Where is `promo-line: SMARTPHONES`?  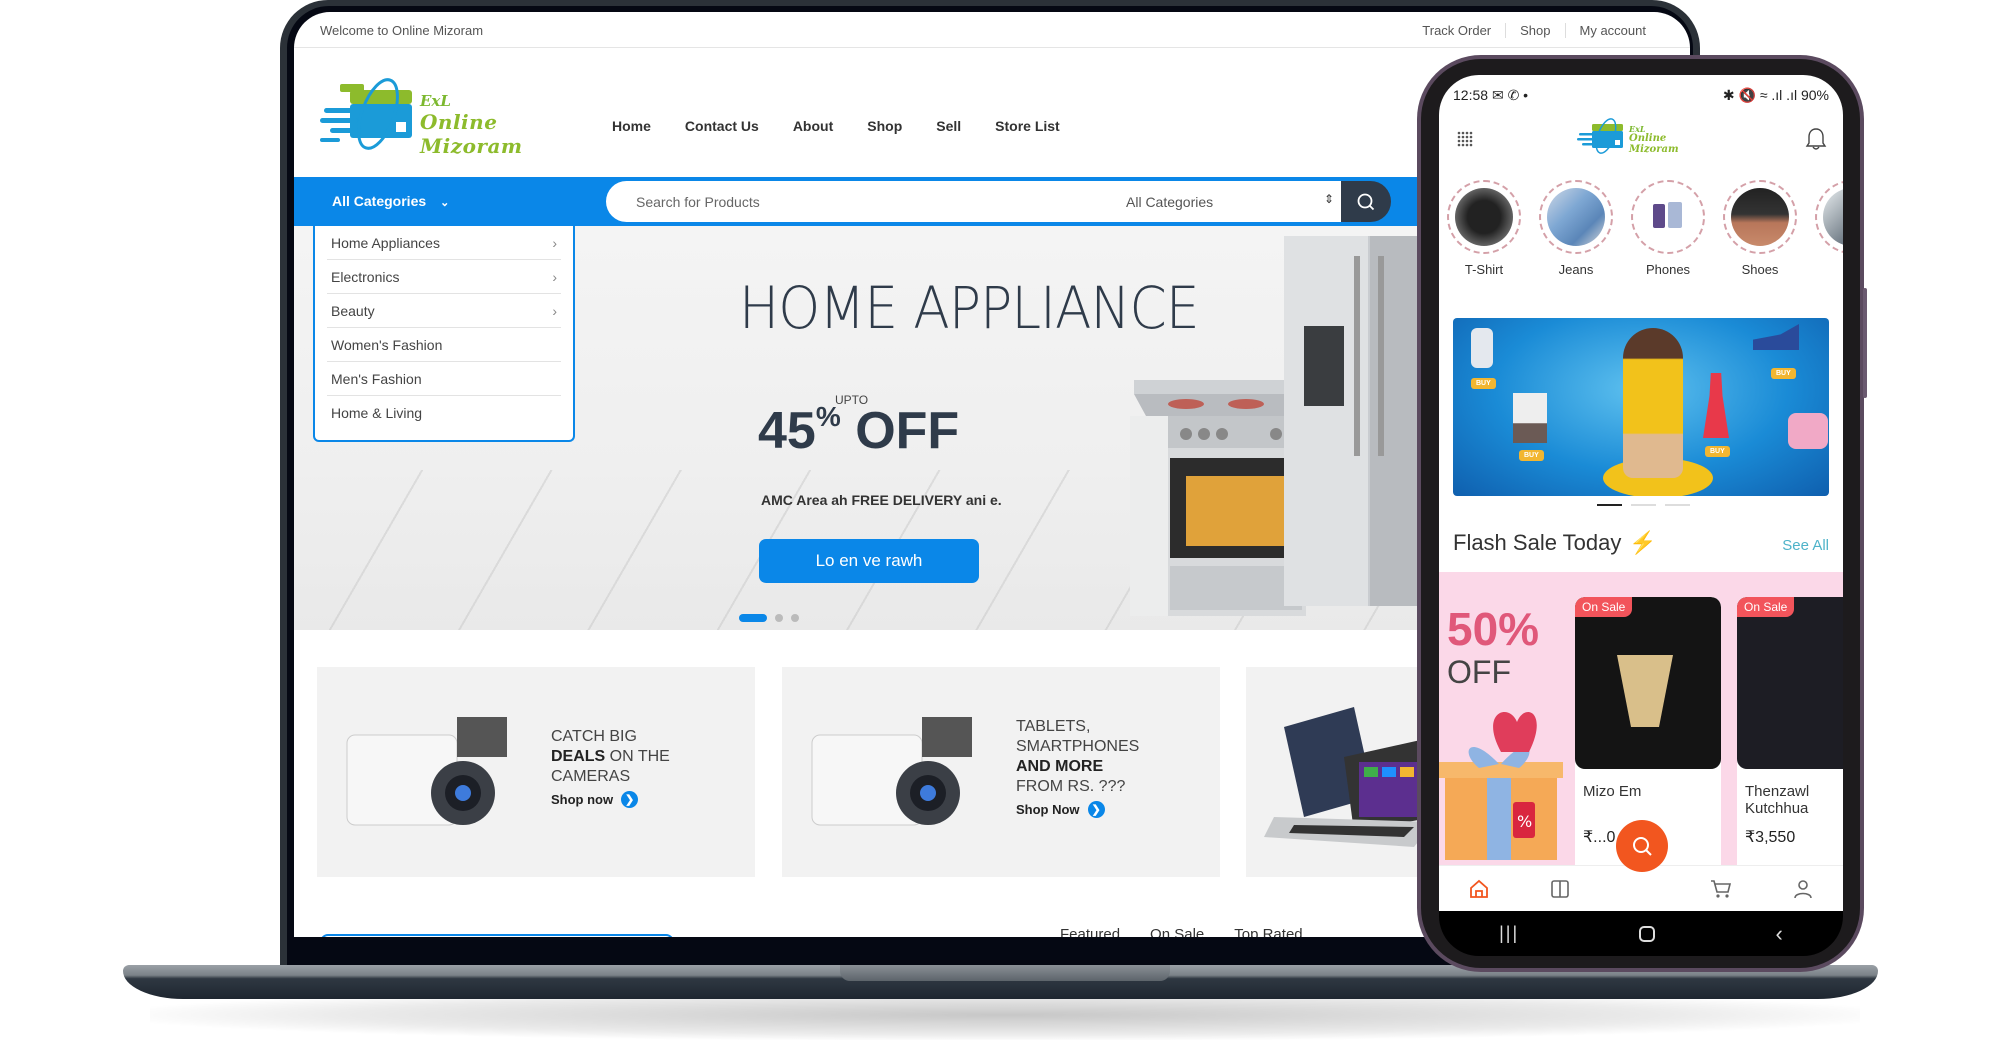 promo-line: SMARTPHONES is located at coordinates (1078, 746).